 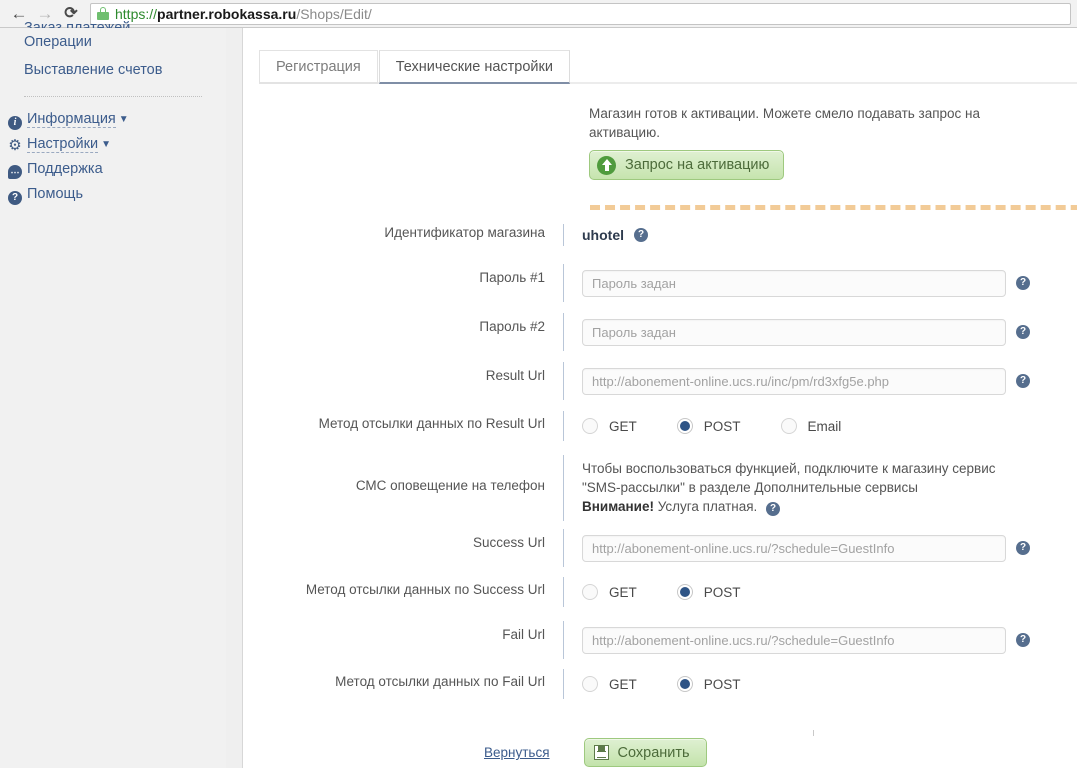 What do you see at coordinates (603, 235) in the screenshot?
I see `shop-id-value: uhotel` at bounding box center [603, 235].